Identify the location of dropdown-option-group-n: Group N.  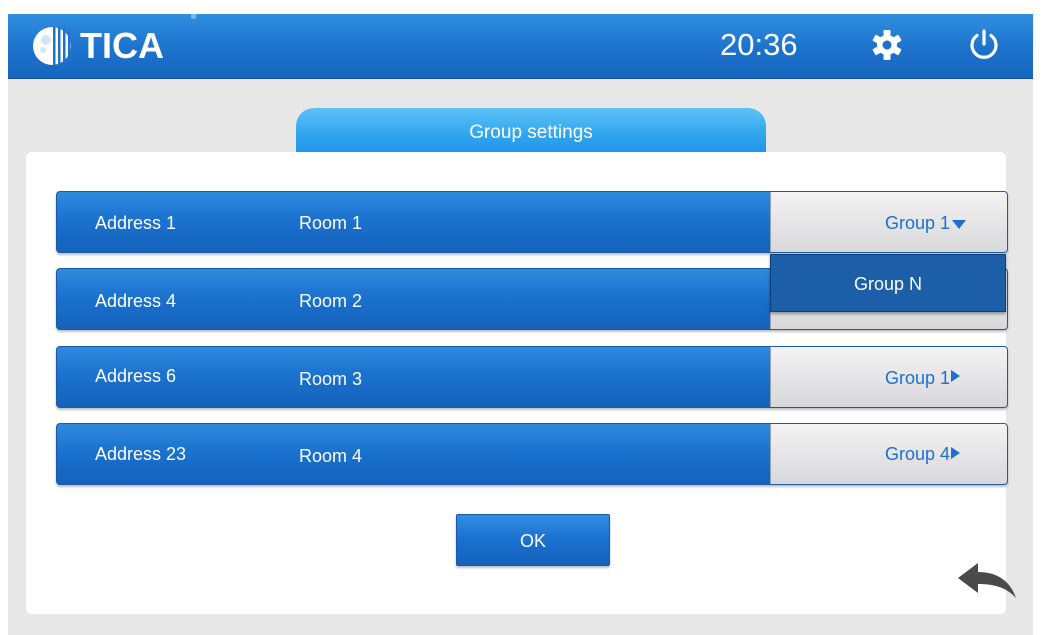
(888, 283).